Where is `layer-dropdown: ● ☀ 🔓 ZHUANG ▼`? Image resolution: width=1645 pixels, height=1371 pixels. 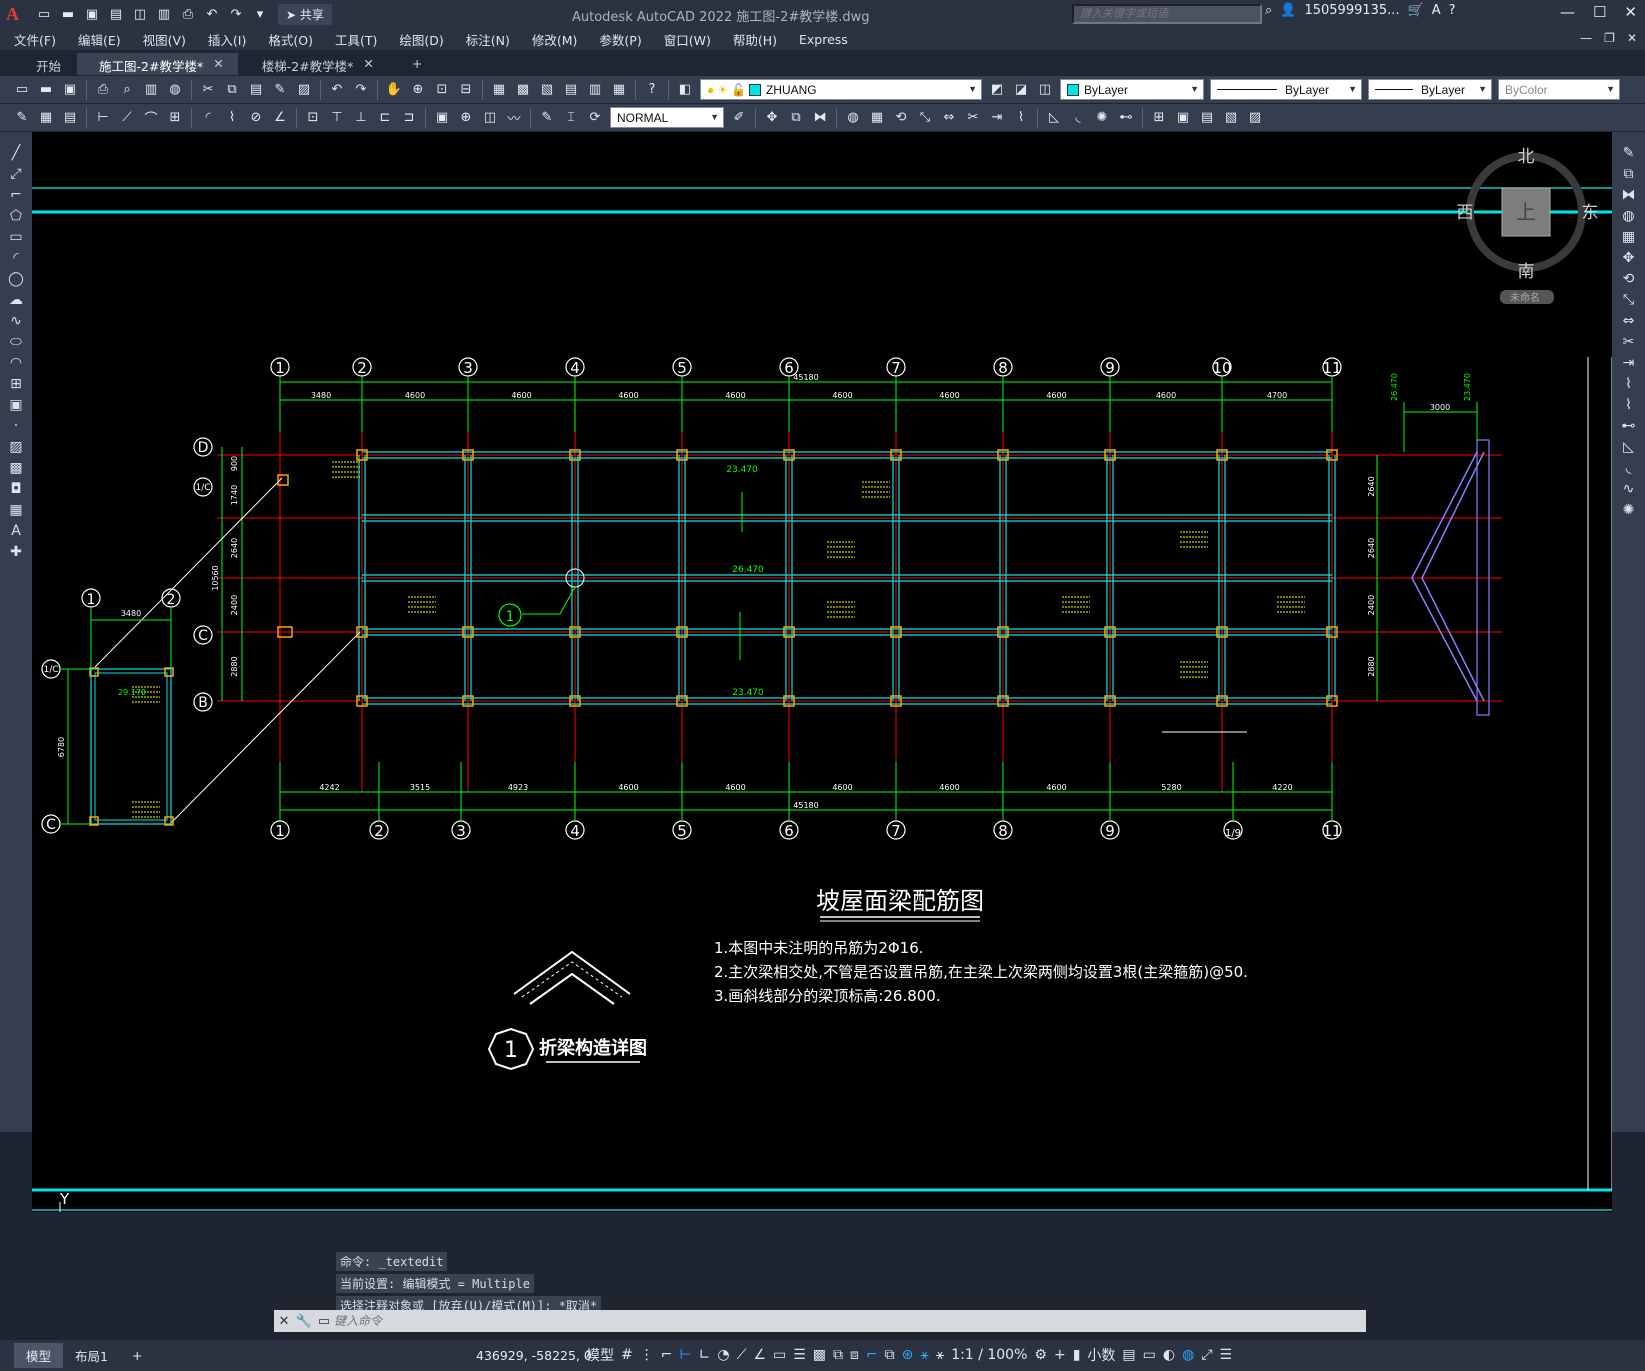 layer-dropdown: ● ☀ 🔓 ZHUANG ▼ is located at coordinates (841, 89).